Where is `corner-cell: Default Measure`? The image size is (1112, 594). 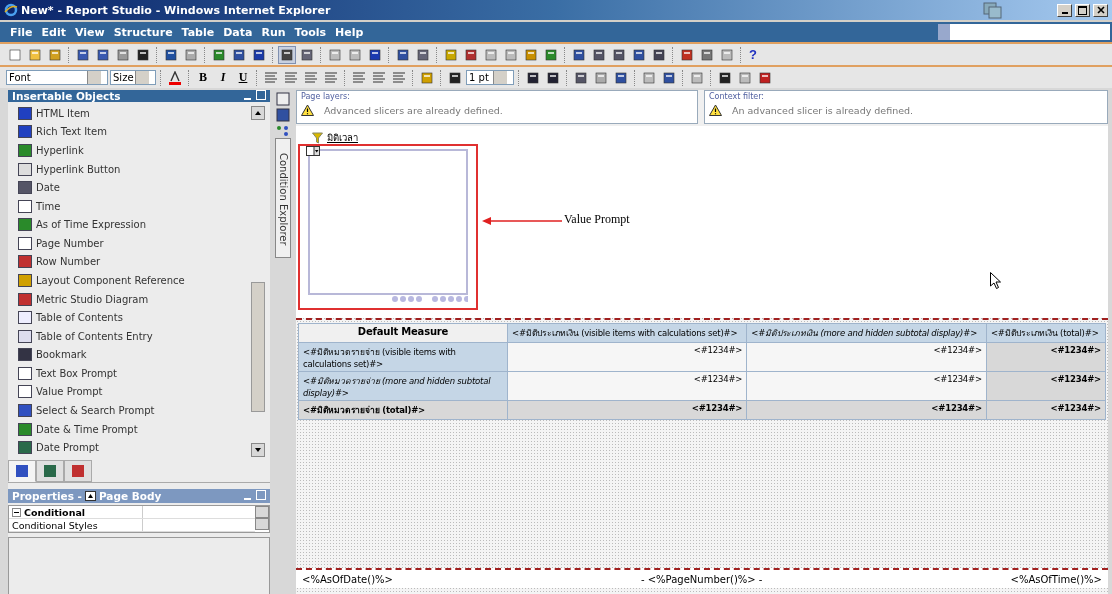
corner-cell: Default Measure is located at coordinates (403, 333).